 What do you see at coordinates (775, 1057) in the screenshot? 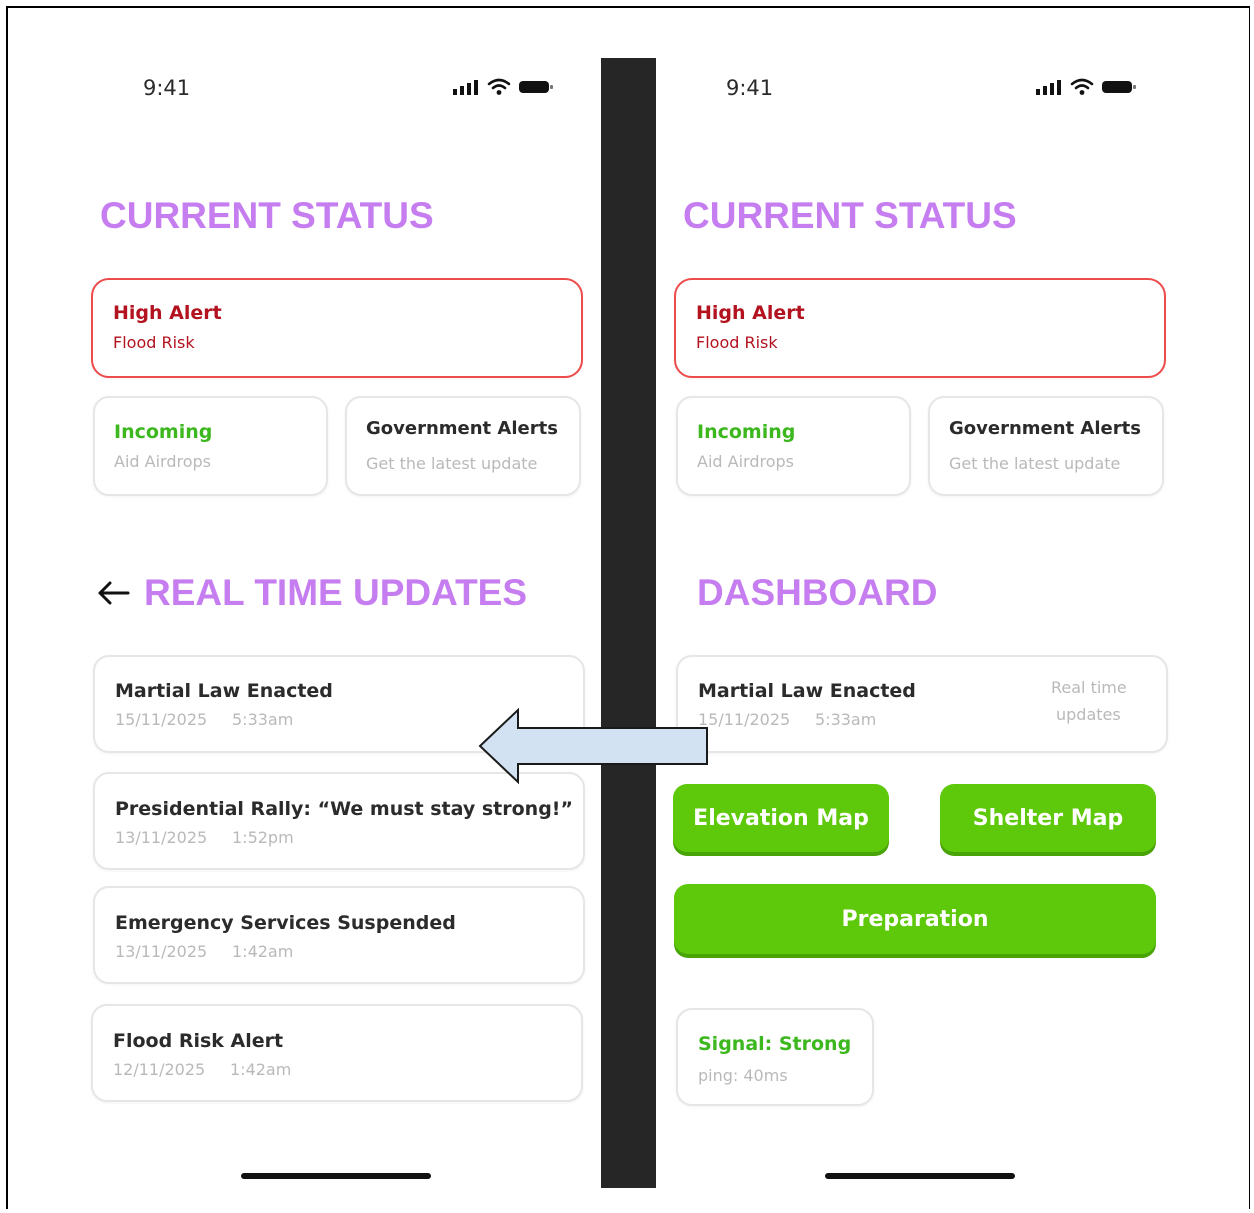
I see `signal-card: Signal: Strong ping: 40ms` at bounding box center [775, 1057].